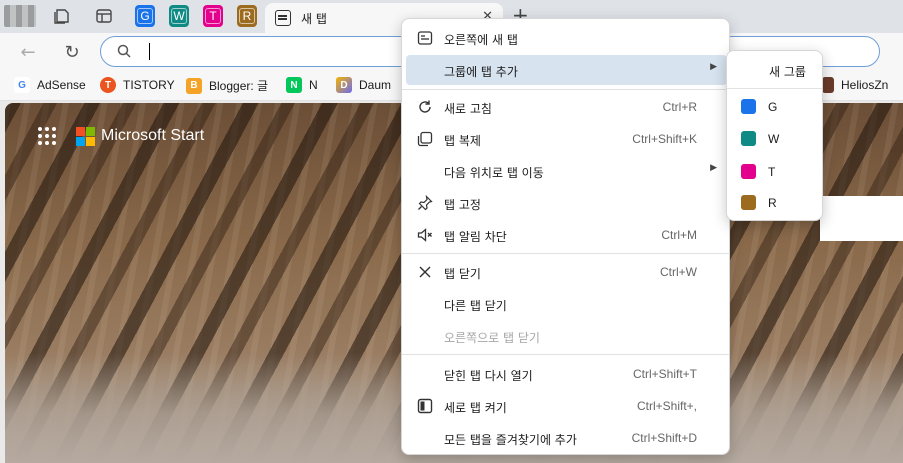  What do you see at coordinates (861, 218) in the screenshot?
I see `content-card` at bounding box center [861, 218].